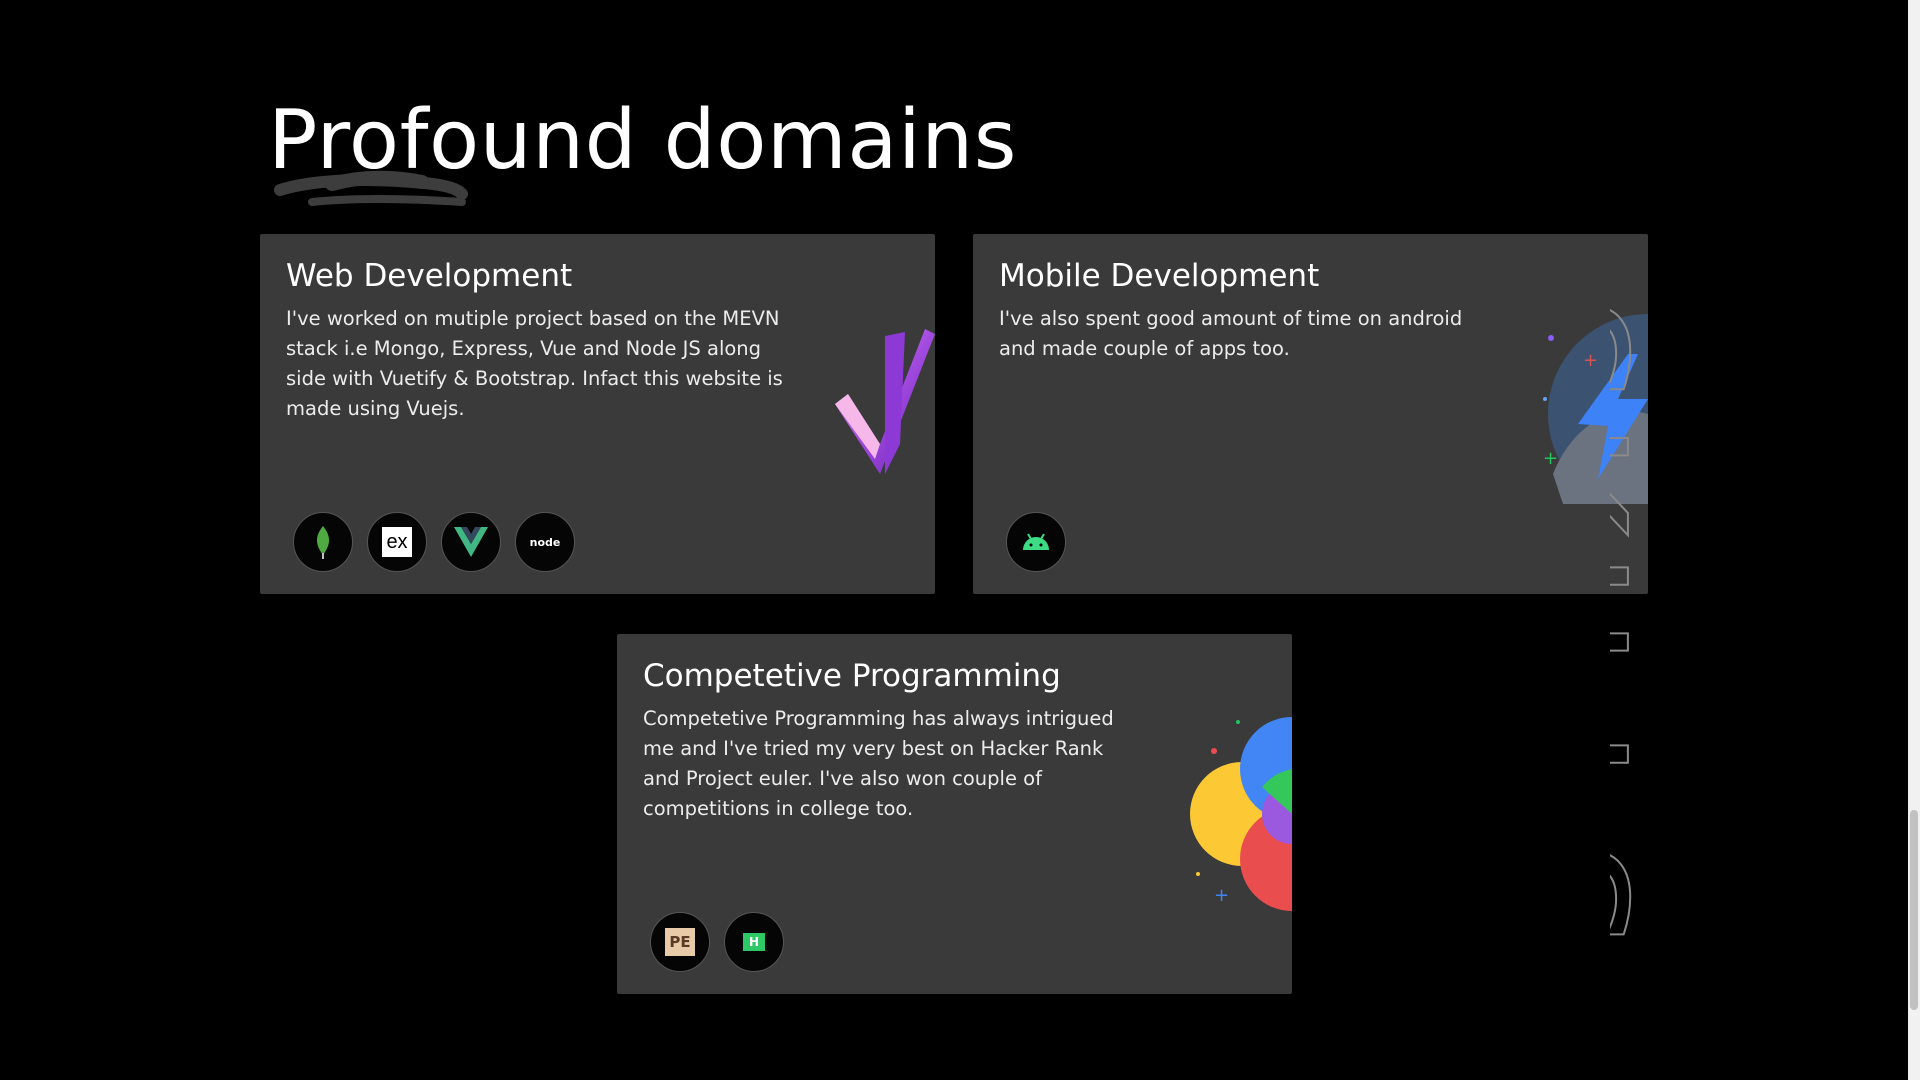 This screenshot has height=1080, width=1920. I want to click on express-icon: ex, so click(397, 542).